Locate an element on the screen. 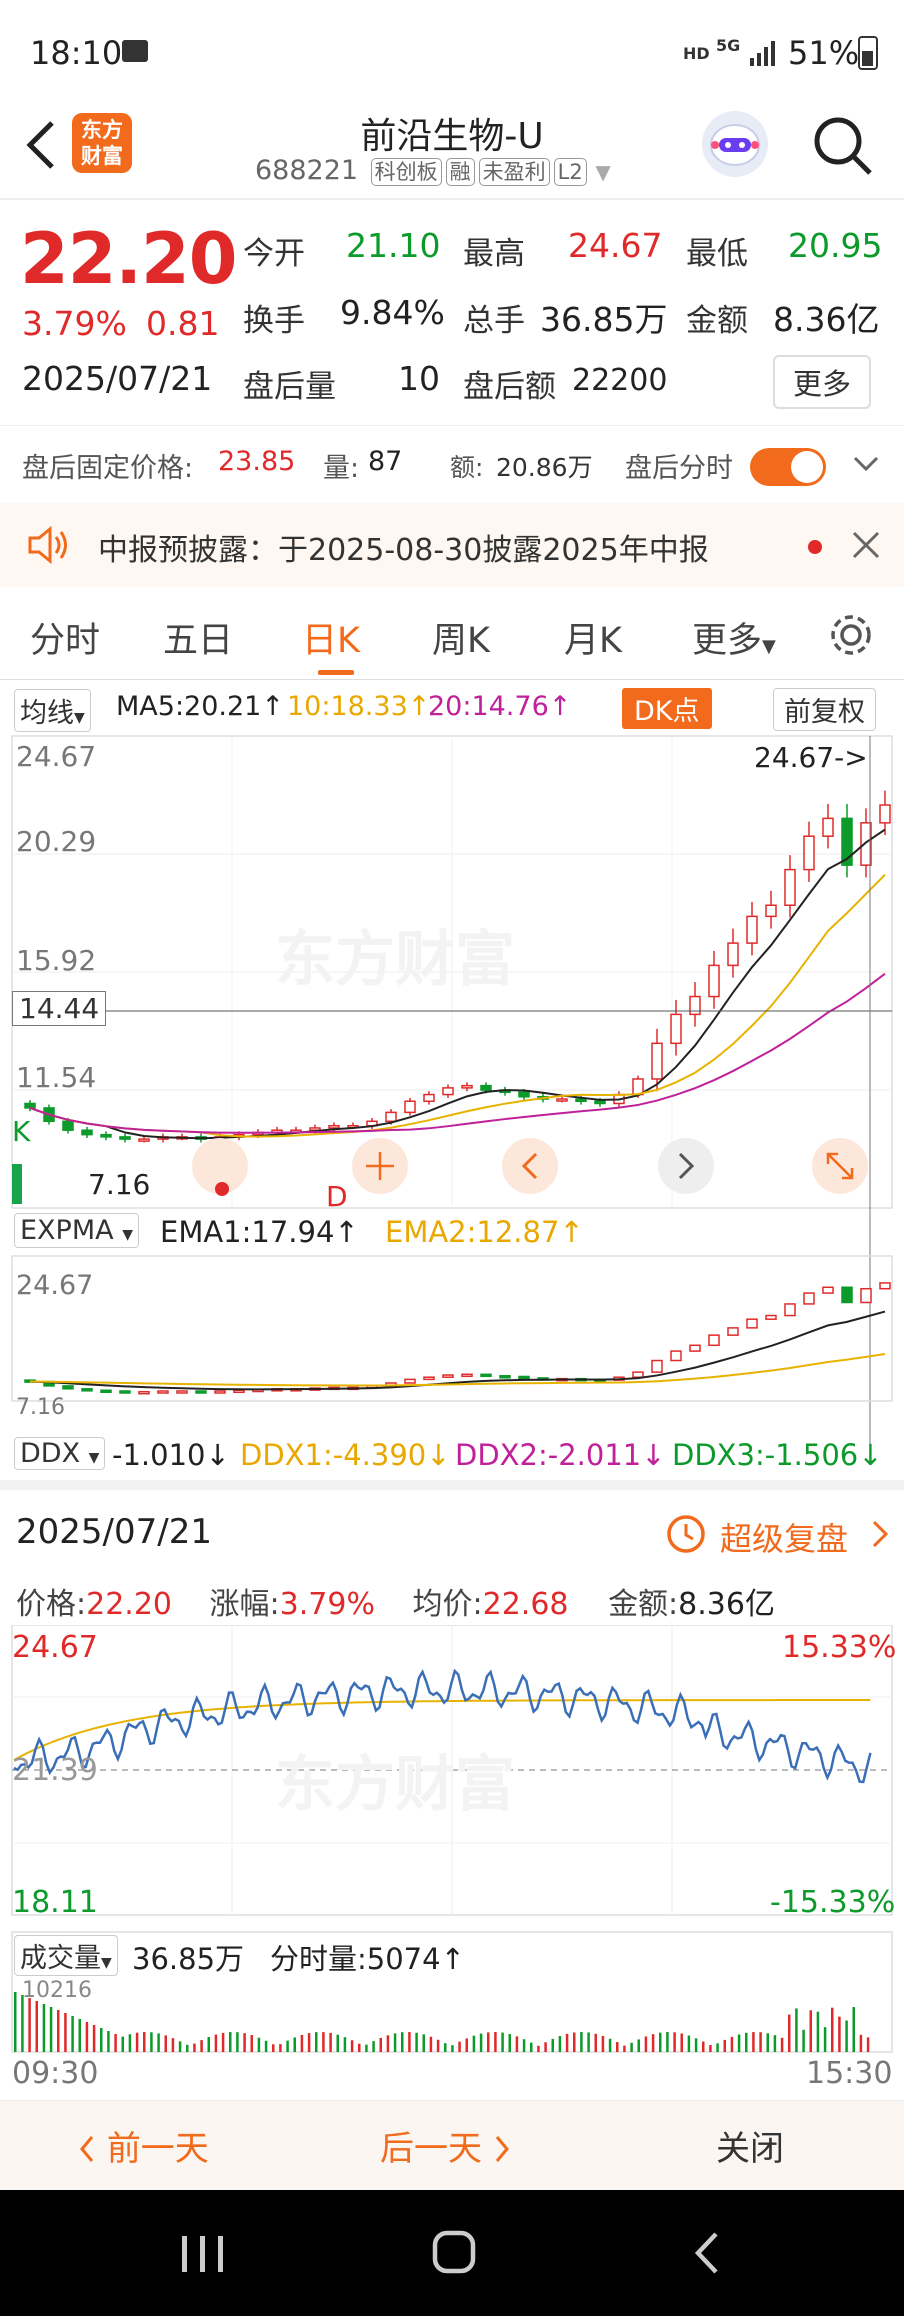  home-icon is located at coordinates (454, 2254).